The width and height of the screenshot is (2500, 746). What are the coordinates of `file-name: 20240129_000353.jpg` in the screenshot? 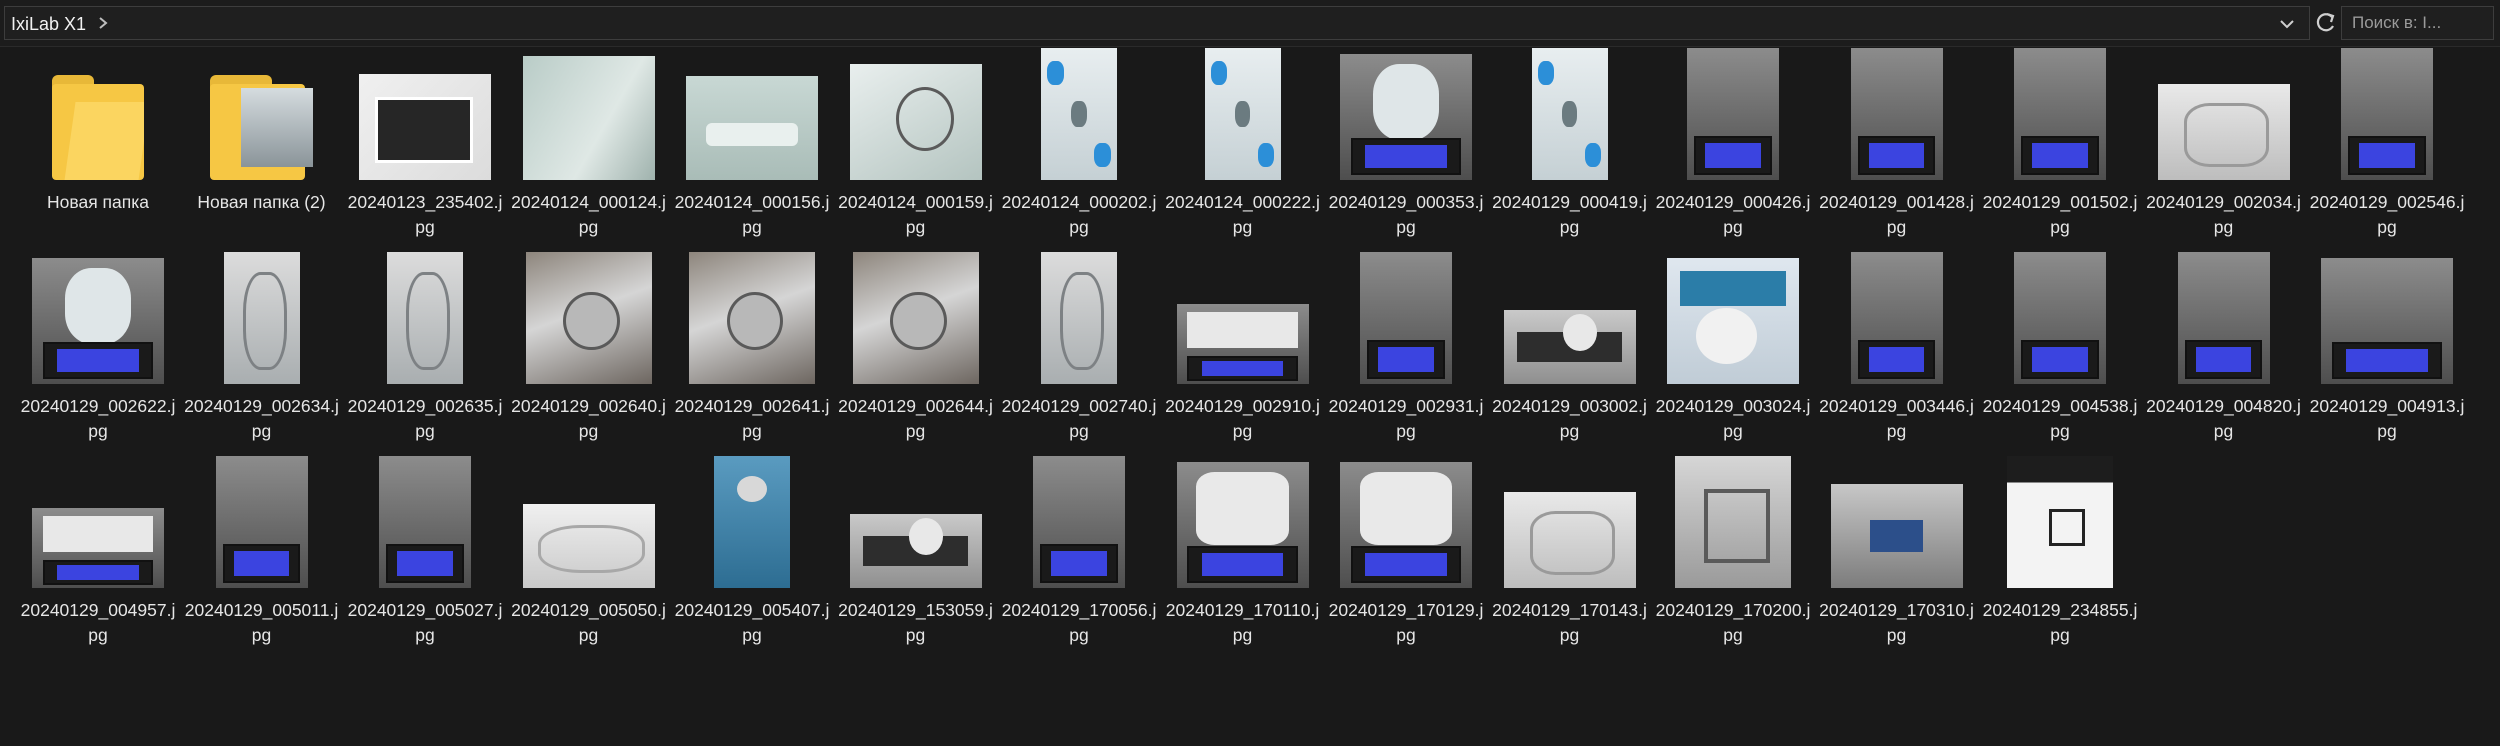 It's located at (1406, 214).